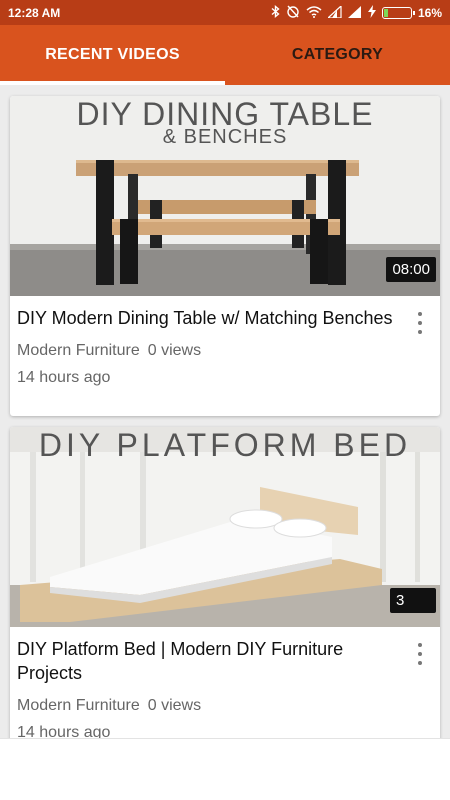 The width and height of the screenshot is (450, 800). What do you see at coordinates (398, 12) in the screenshot?
I see `battery-icon` at bounding box center [398, 12].